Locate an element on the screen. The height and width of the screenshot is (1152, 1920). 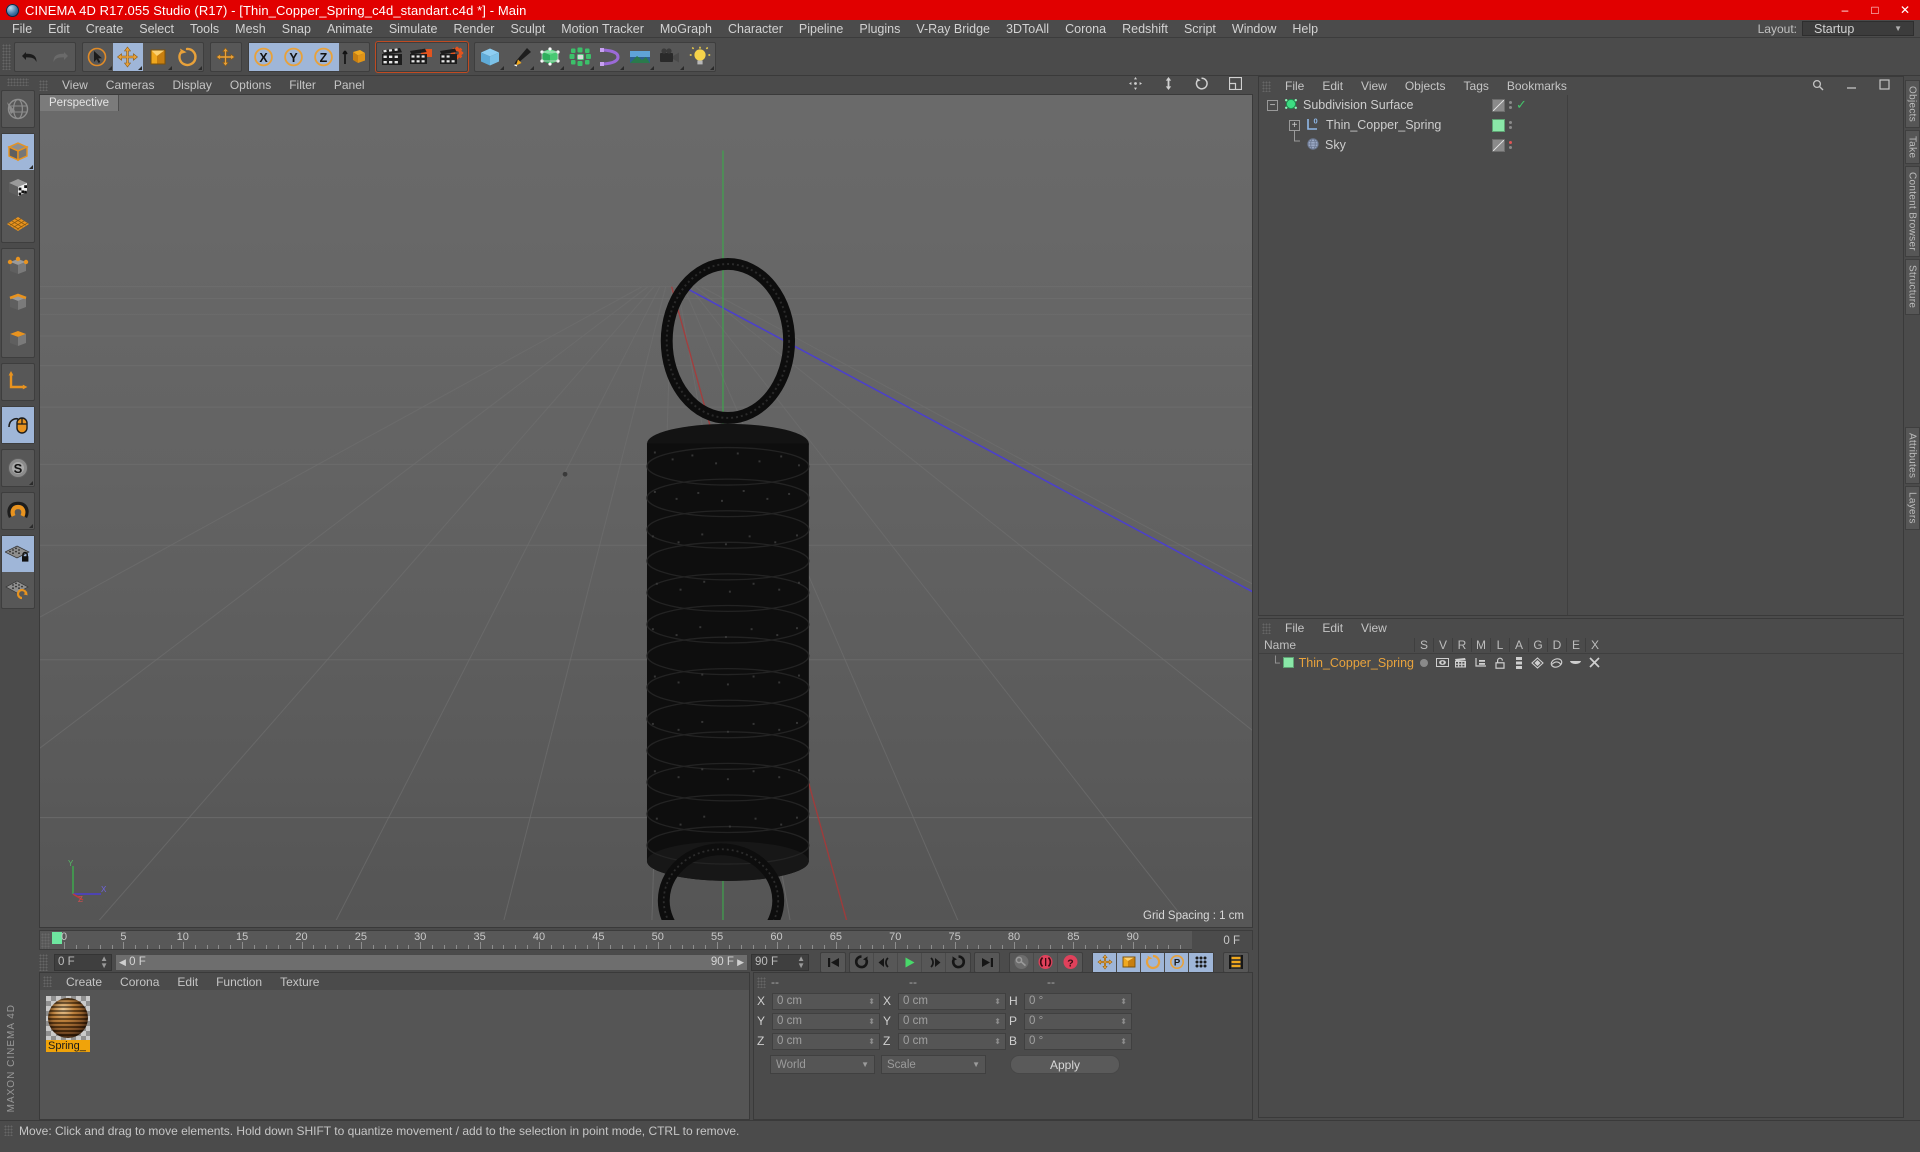
material-menu-create: Create is located at coordinates (84, 982).